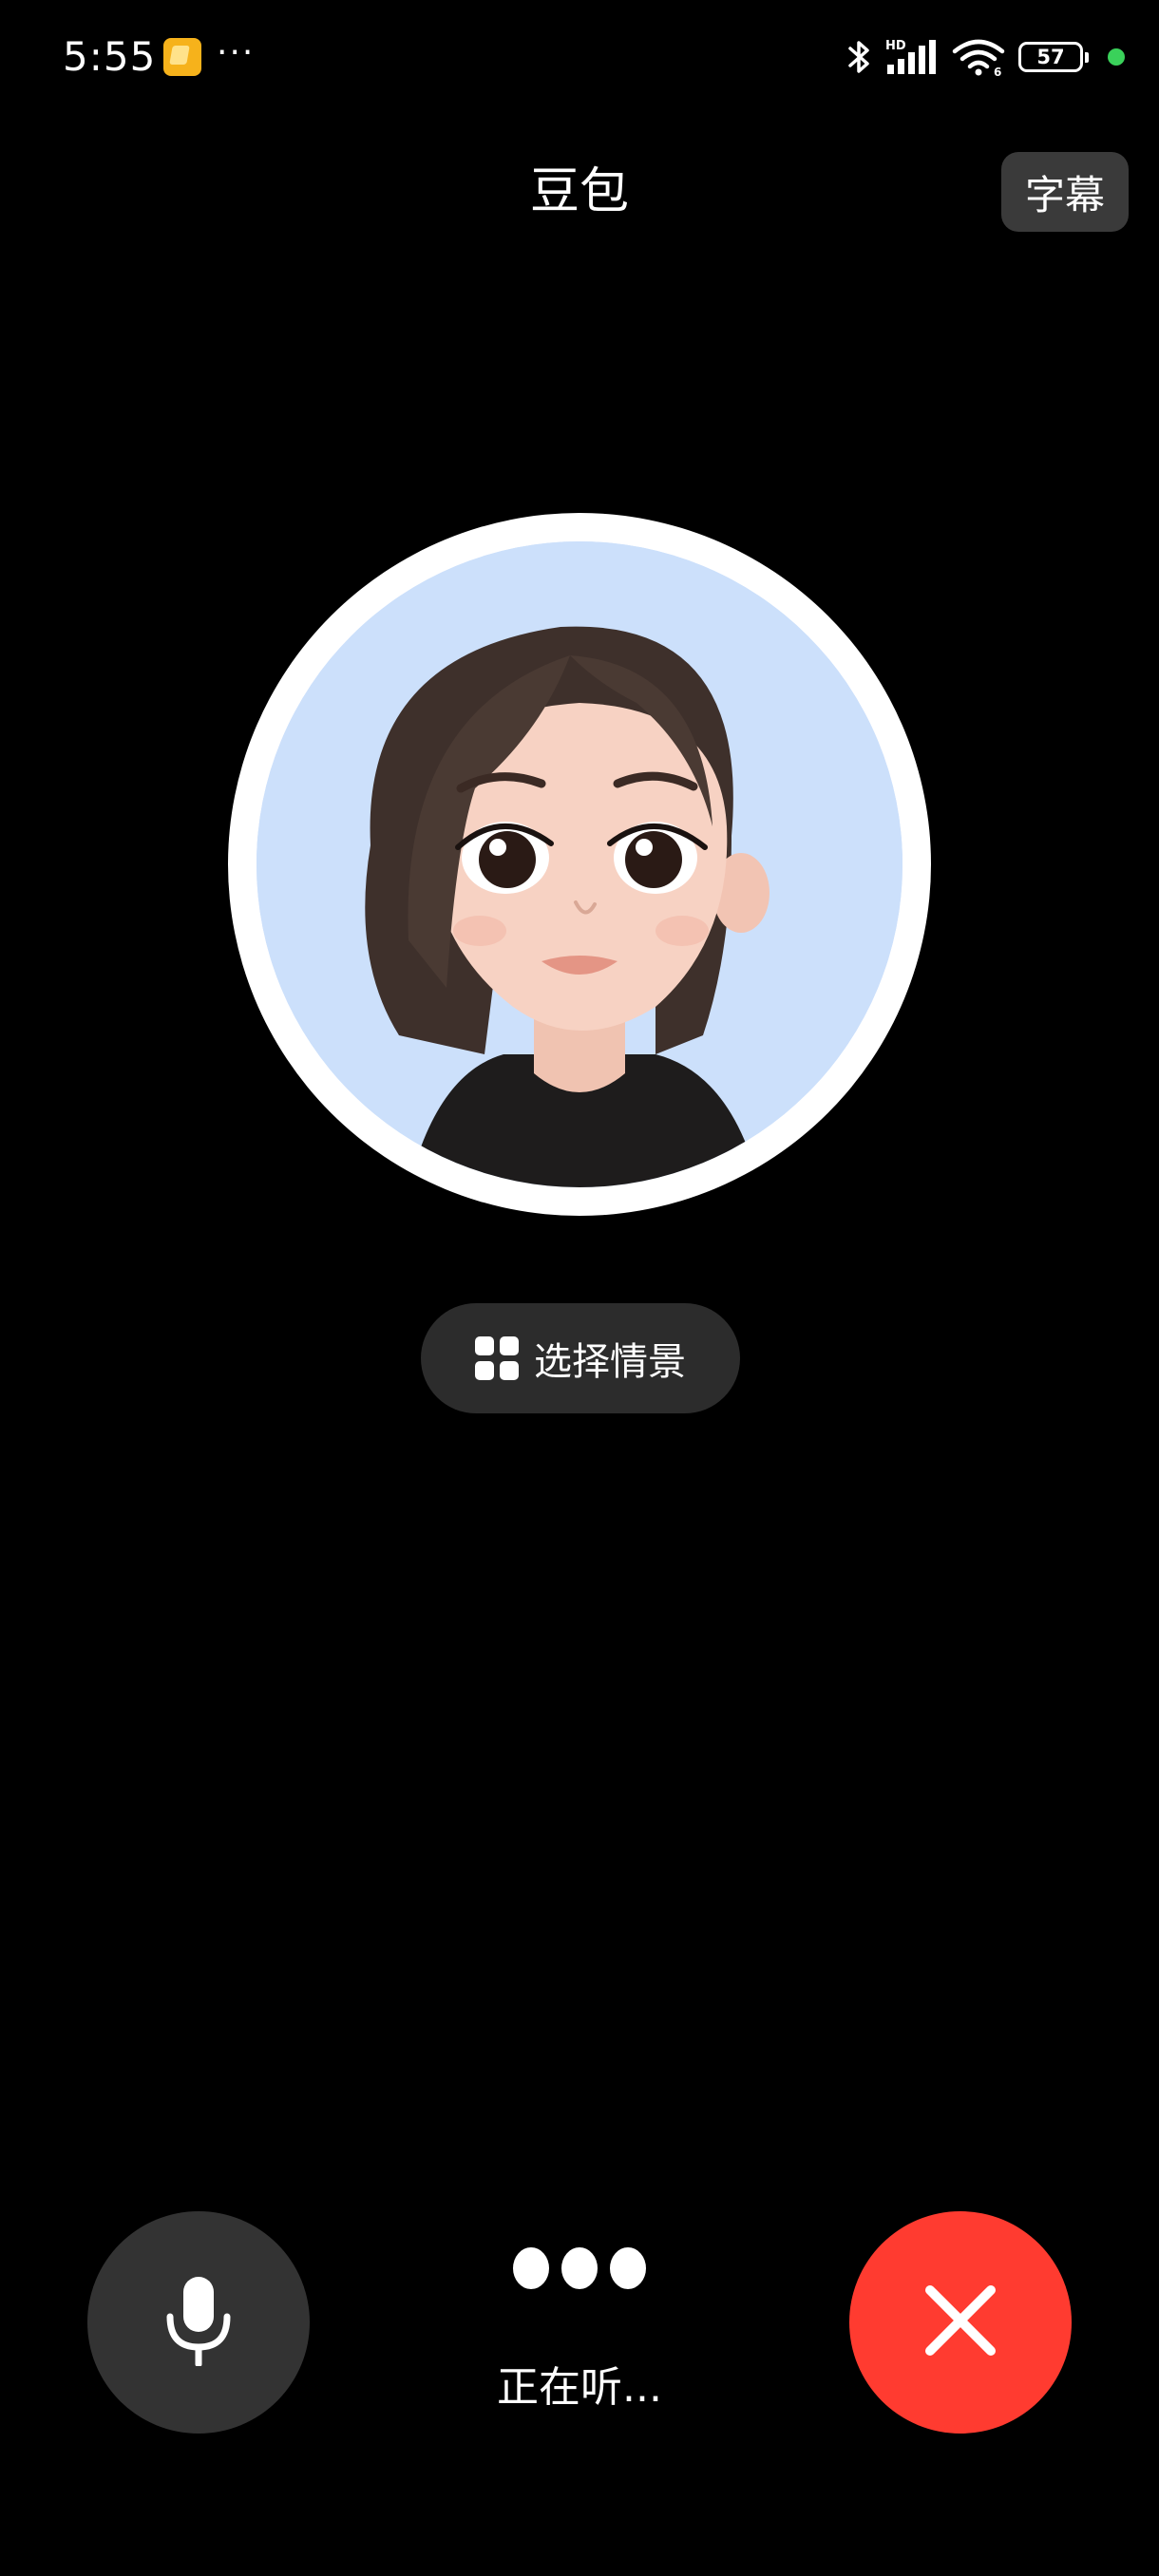  I want to click on svg-text: 6, so click(997, 71).